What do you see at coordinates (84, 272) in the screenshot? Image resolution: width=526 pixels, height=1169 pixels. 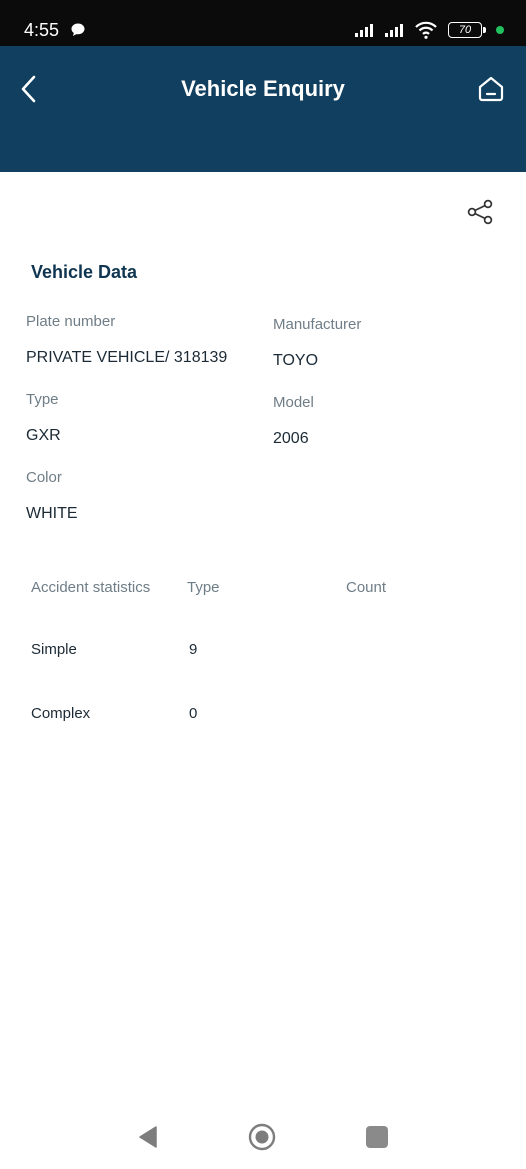 I see `vehicle-data-title: Vehicle Data` at bounding box center [84, 272].